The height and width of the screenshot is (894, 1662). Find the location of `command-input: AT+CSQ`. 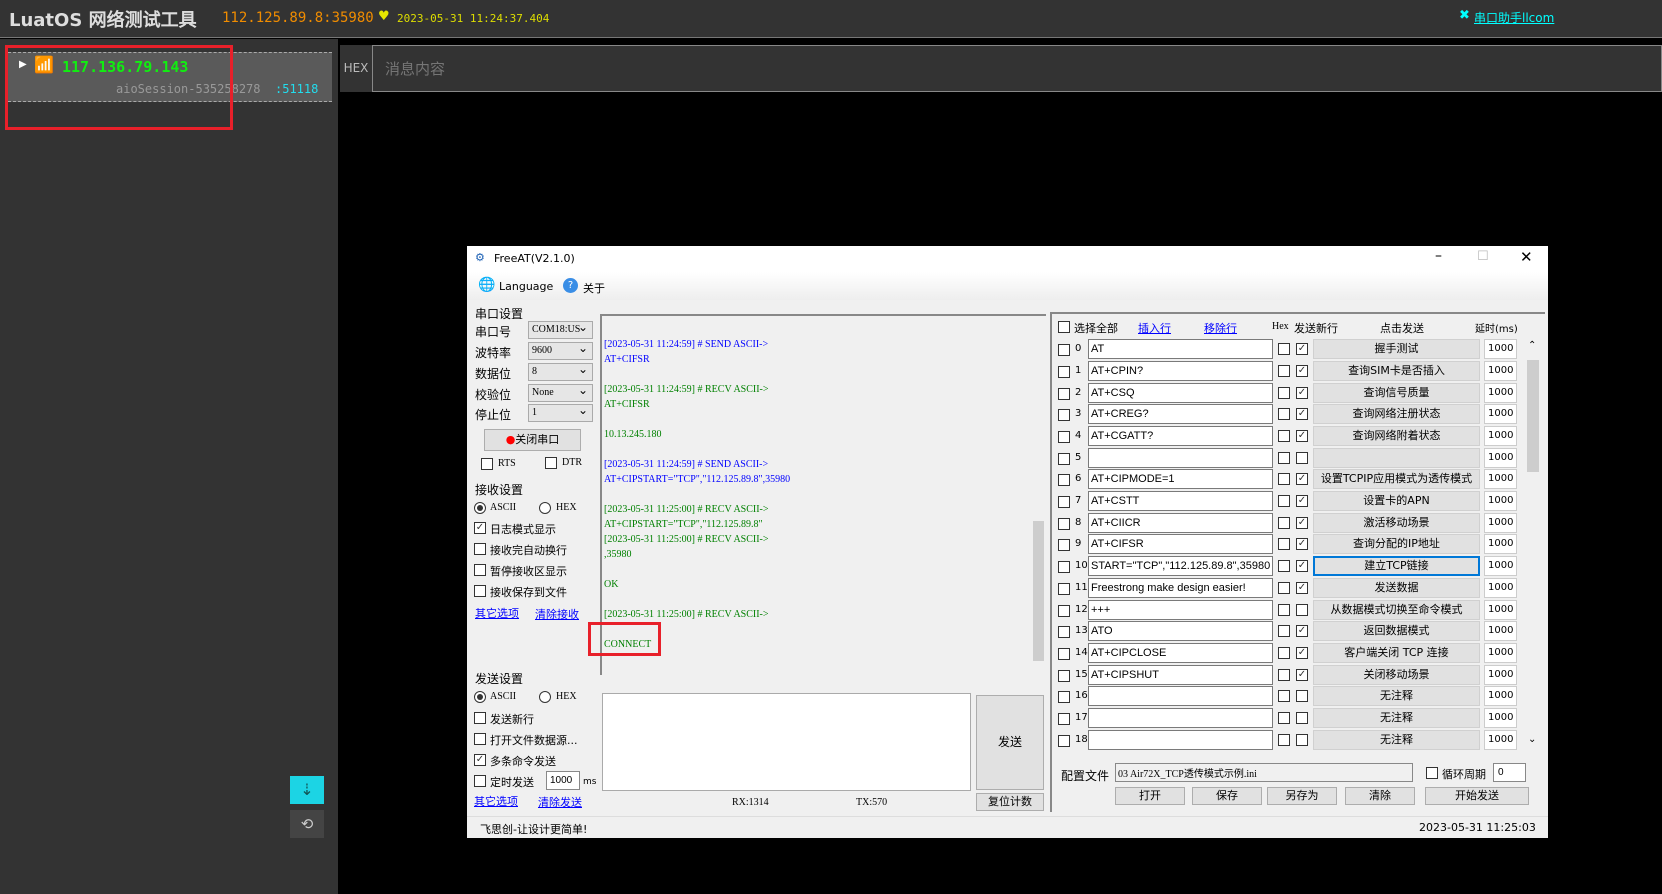

command-input: AT+CSQ is located at coordinates (1180, 393).